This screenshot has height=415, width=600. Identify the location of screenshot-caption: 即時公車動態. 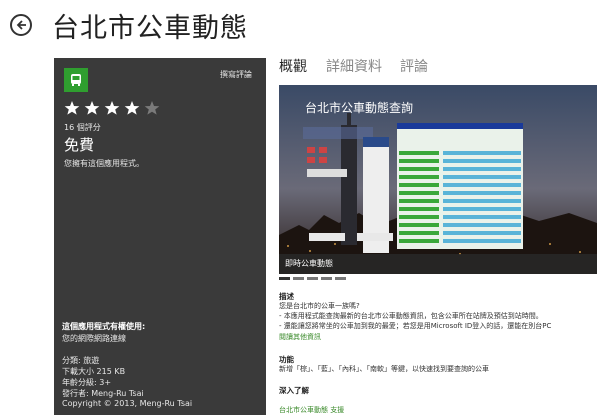
(438, 264).